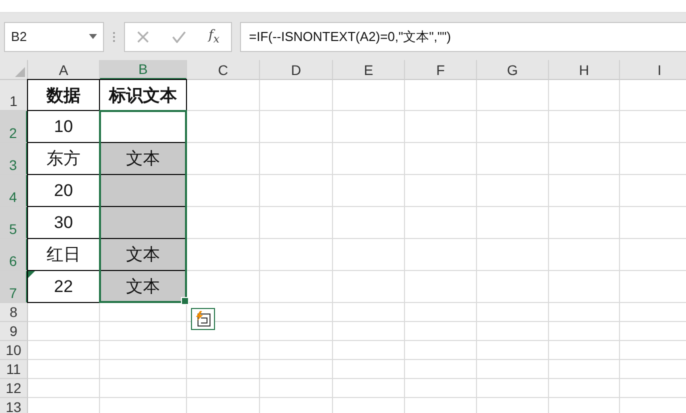  Describe the element at coordinates (14, 191) in the screenshot. I see `row-header: 4` at that location.